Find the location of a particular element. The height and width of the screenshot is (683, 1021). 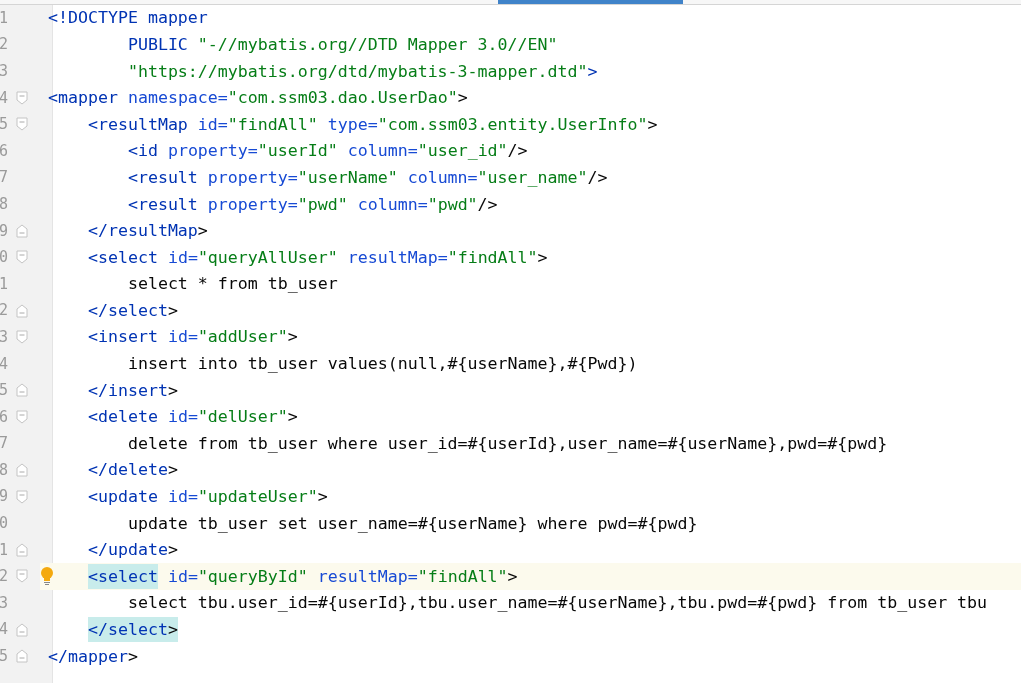

code-line: update tb_user set user_name=#{userName} where pwd=#{pwd} is located at coordinates (412, 523).